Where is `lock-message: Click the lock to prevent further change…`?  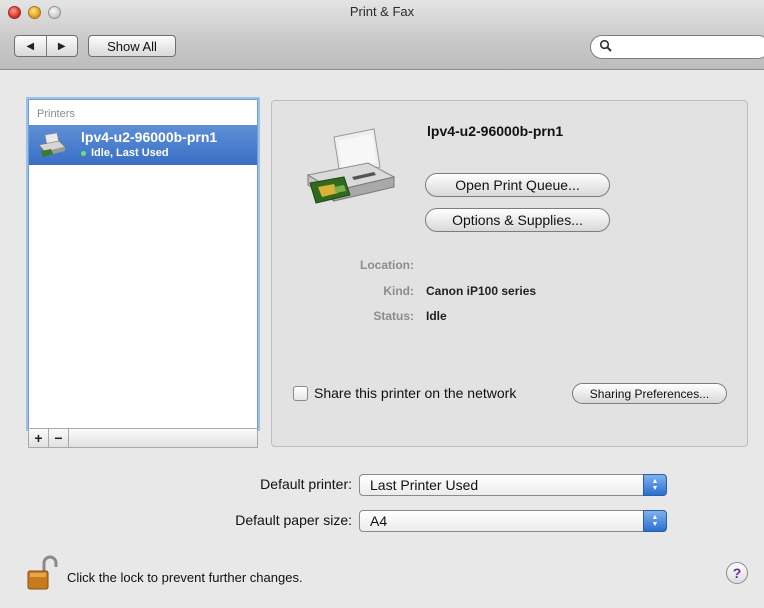
lock-message: Click the lock to prevent further change… is located at coordinates (185, 577).